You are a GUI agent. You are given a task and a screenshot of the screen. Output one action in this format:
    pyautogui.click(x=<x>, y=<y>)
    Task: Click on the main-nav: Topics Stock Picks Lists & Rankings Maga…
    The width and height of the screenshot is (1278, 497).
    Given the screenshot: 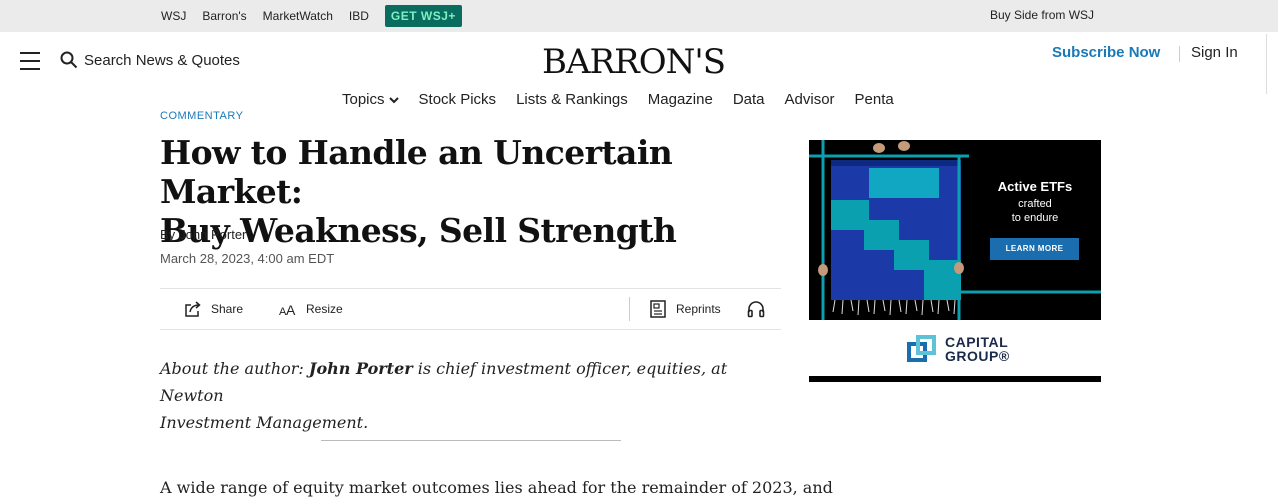 What is the action you would take?
    pyautogui.click(x=628, y=99)
    